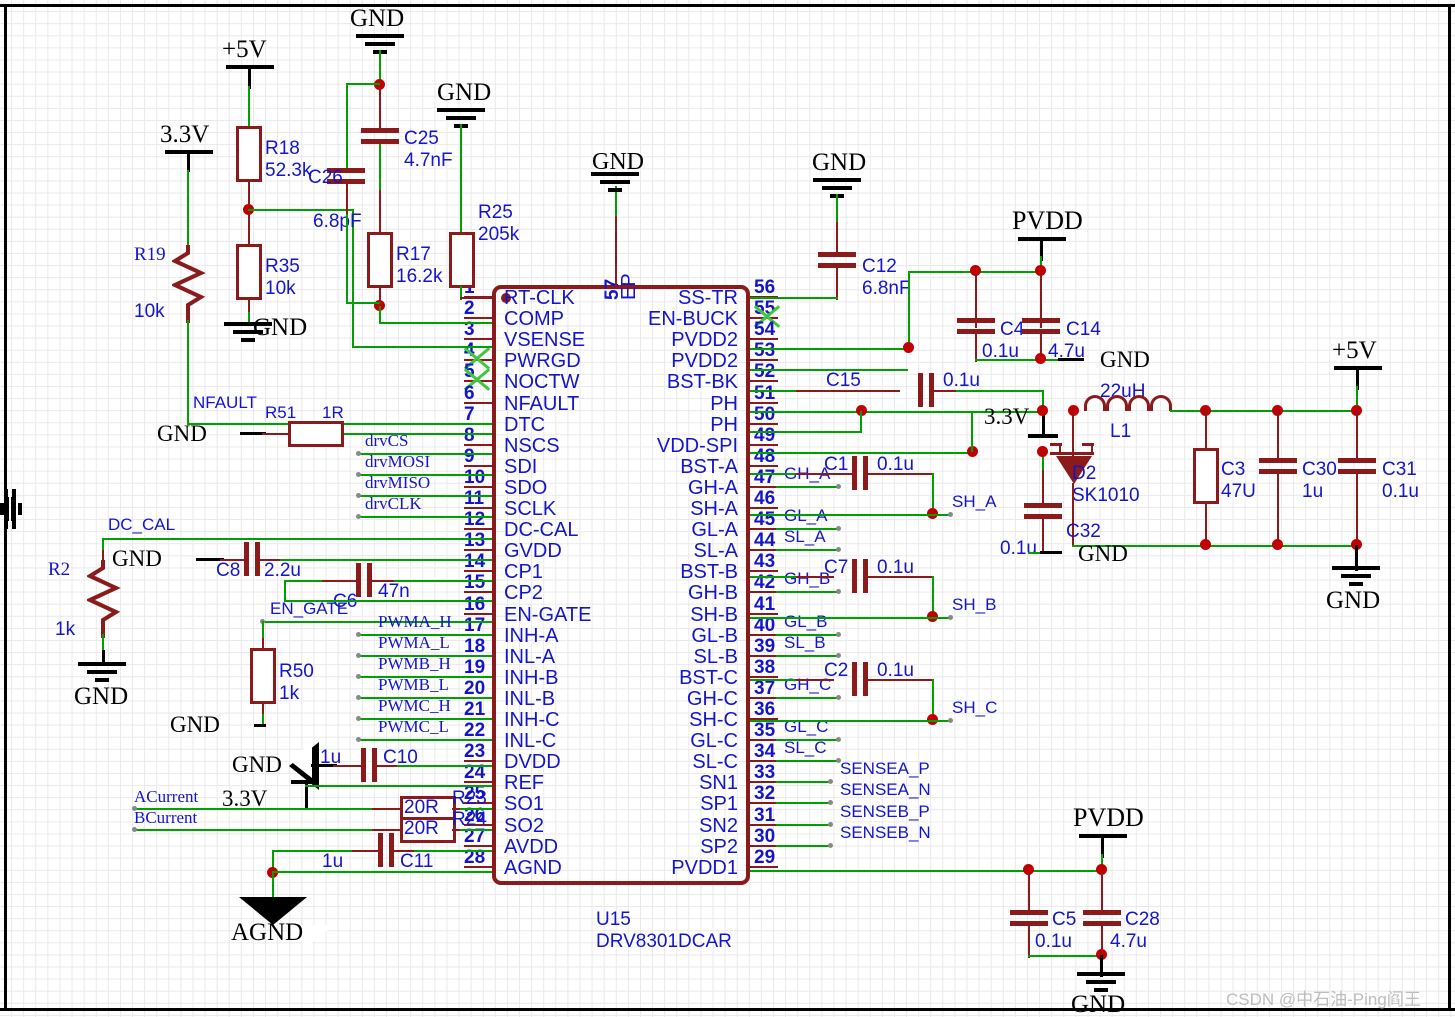 This screenshot has height=1017, width=1455. What do you see at coordinates (804, 803) in the screenshot?
I see `wire-sensea-n` at bounding box center [804, 803].